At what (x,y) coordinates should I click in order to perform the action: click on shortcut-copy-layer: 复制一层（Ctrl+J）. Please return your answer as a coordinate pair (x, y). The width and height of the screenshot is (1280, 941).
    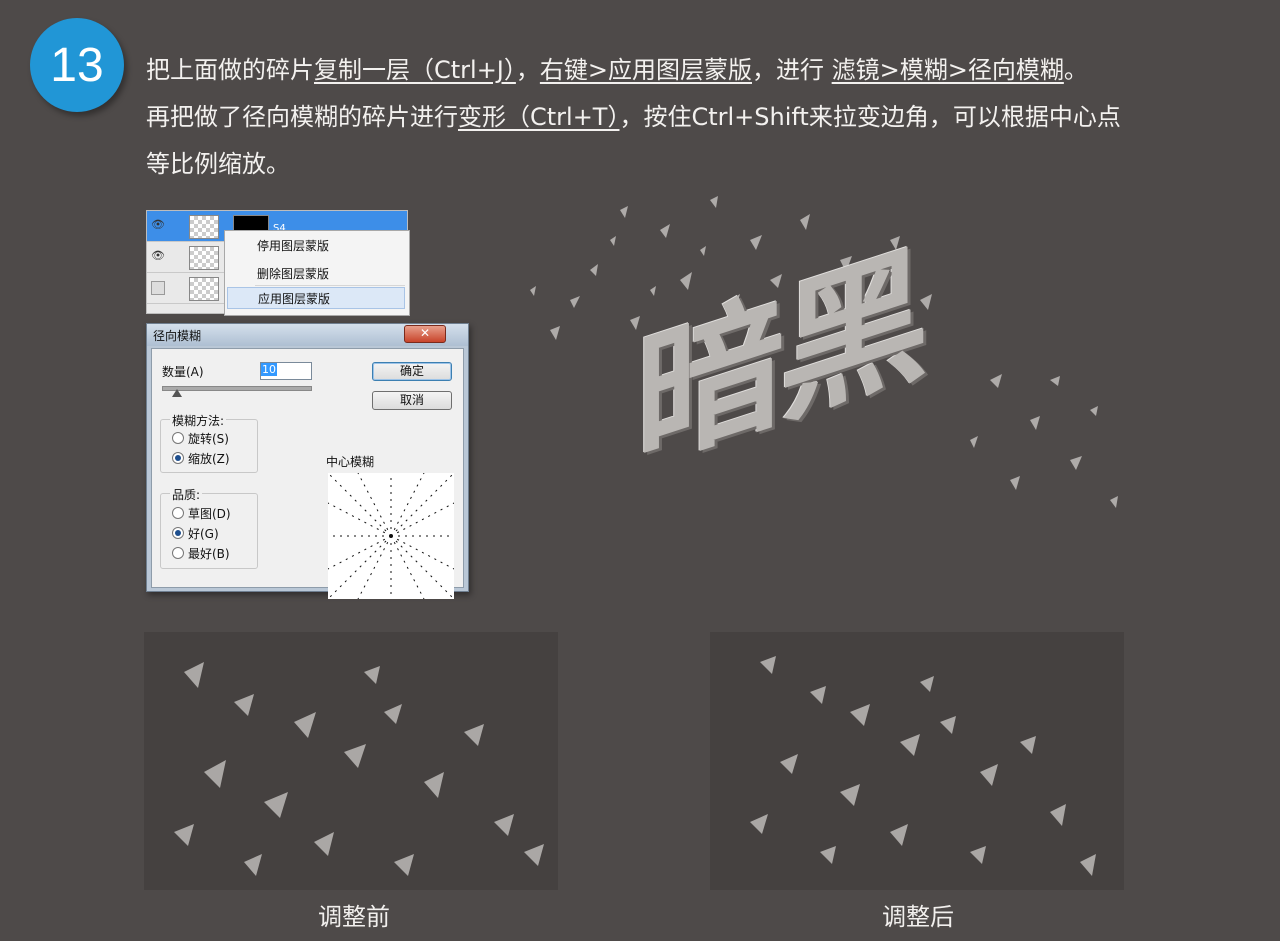
    Looking at the image, I should click on (415, 70).